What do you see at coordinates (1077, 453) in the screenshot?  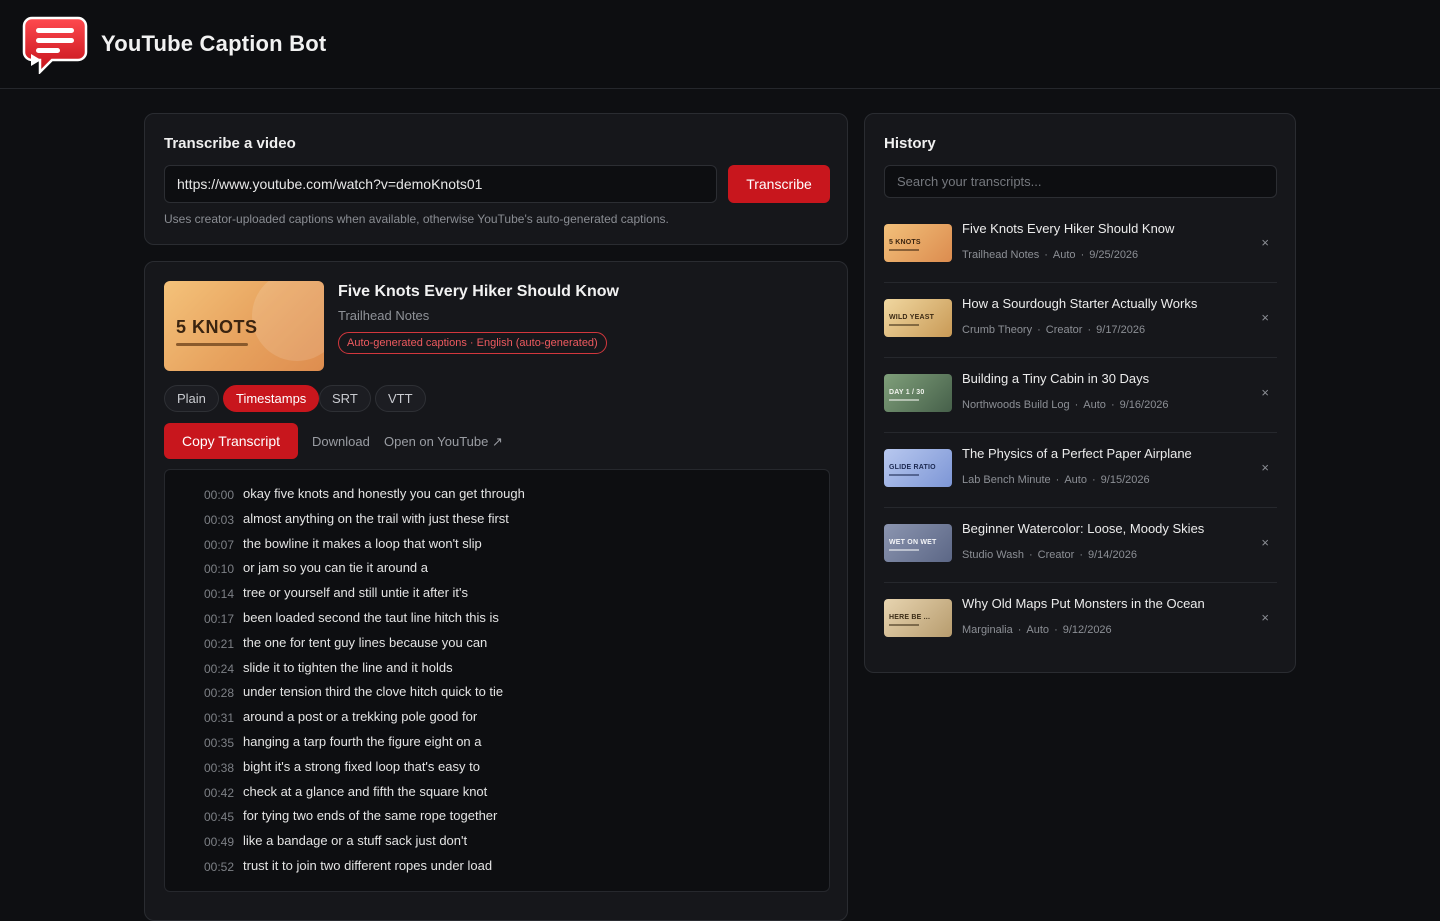 I see `history-item-title: The Physics of a Perfect Paper Airplane` at bounding box center [1077, 453].